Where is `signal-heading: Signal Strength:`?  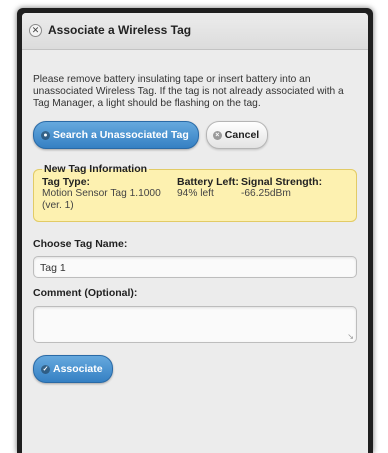 signal-heading: Signal Strength: is located at coordinates (282, 182).